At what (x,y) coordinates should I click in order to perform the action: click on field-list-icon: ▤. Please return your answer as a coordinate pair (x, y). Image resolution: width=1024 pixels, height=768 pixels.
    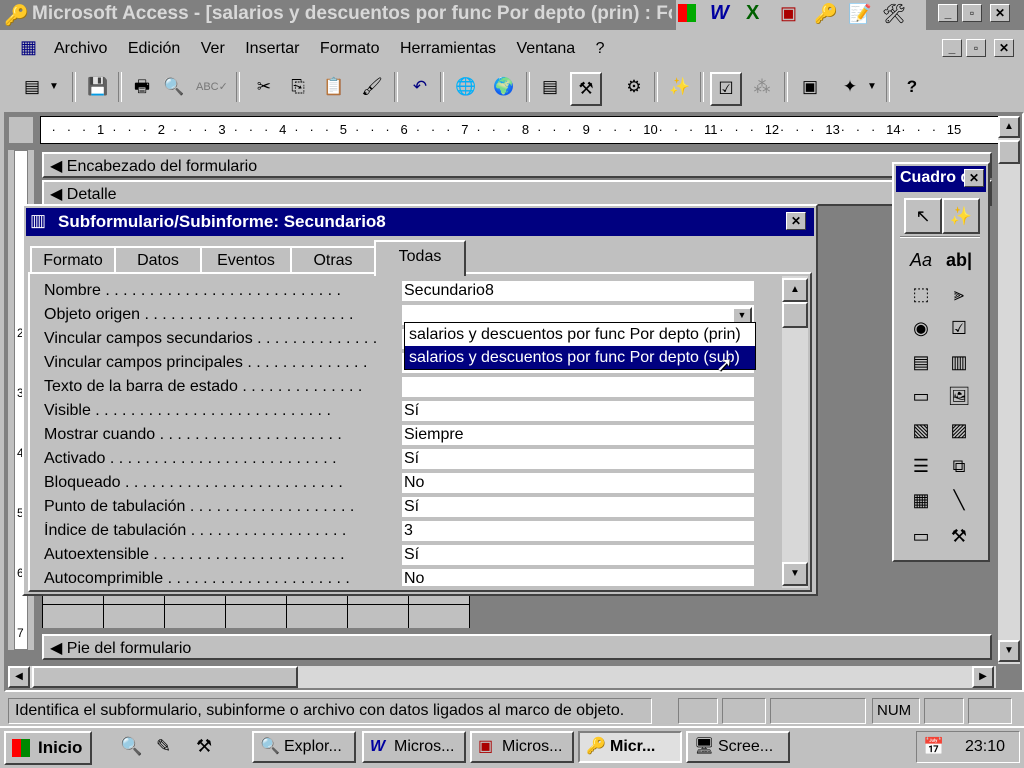
    Looking at the image, I should click on (550, 87).